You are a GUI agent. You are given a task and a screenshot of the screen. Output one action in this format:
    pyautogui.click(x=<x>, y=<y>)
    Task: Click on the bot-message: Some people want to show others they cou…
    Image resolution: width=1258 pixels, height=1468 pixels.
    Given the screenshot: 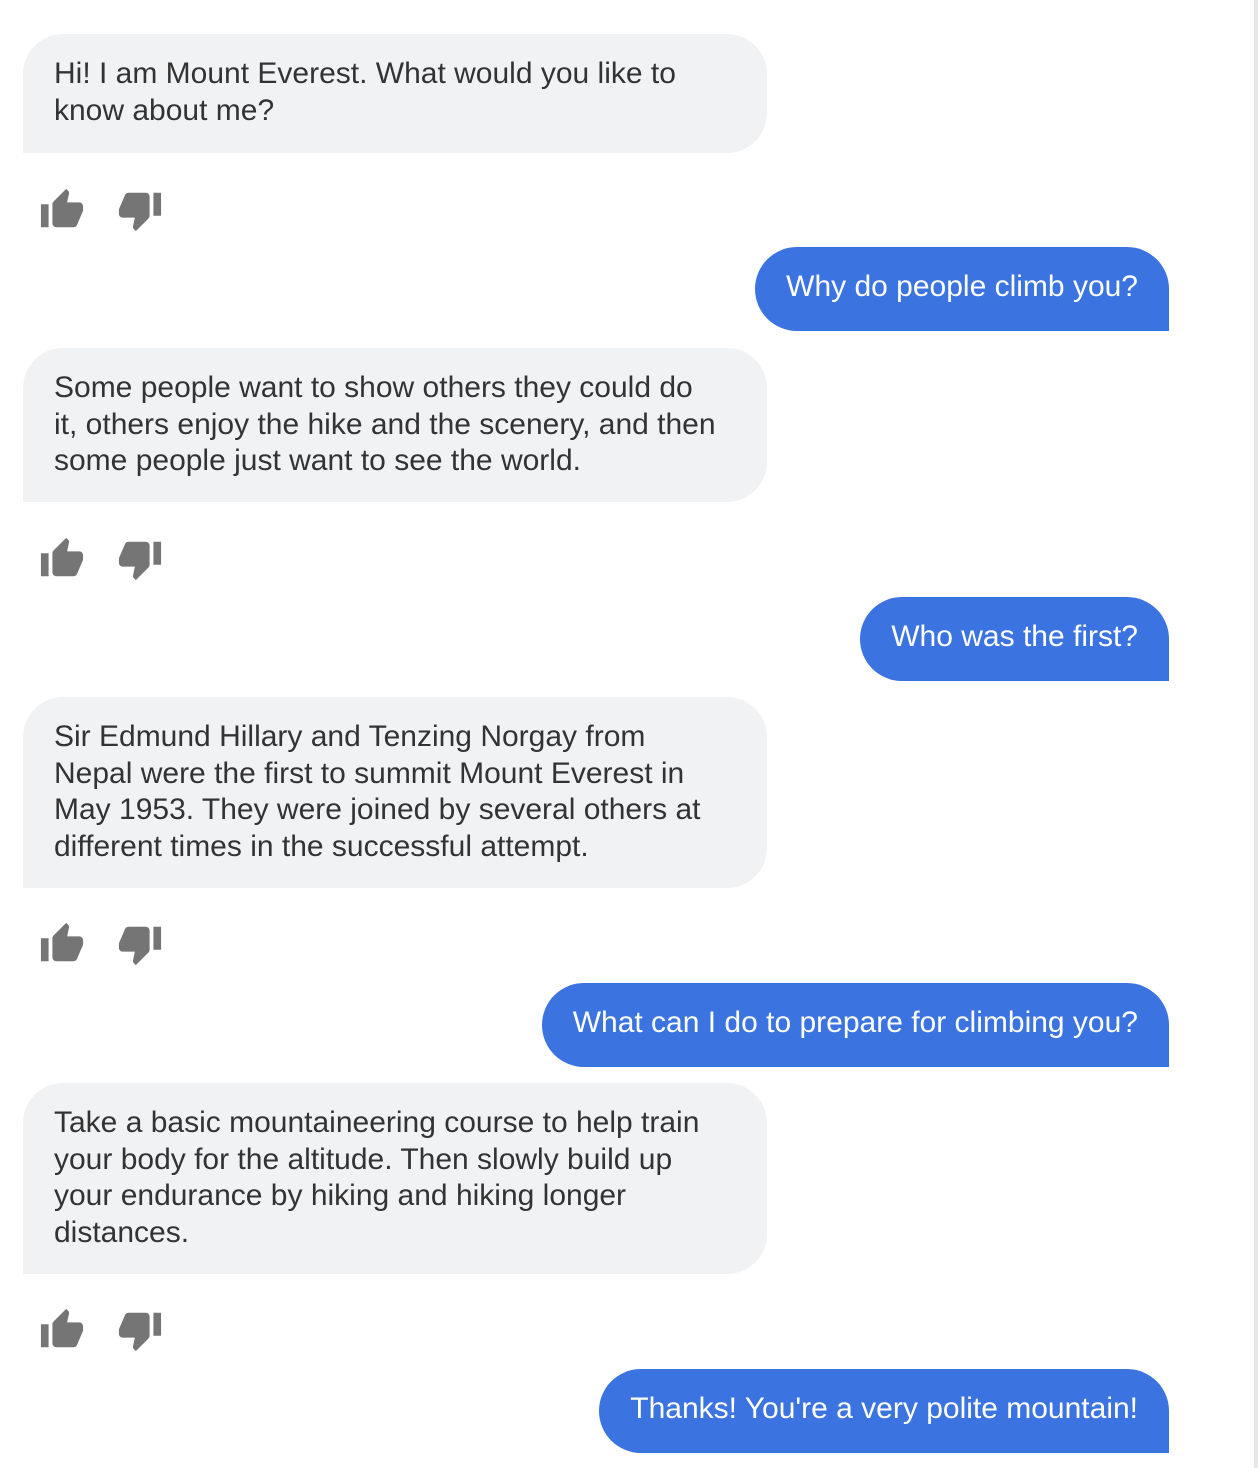 What is the action you would take?
    pyautogui.click(x=395, y=425)
    